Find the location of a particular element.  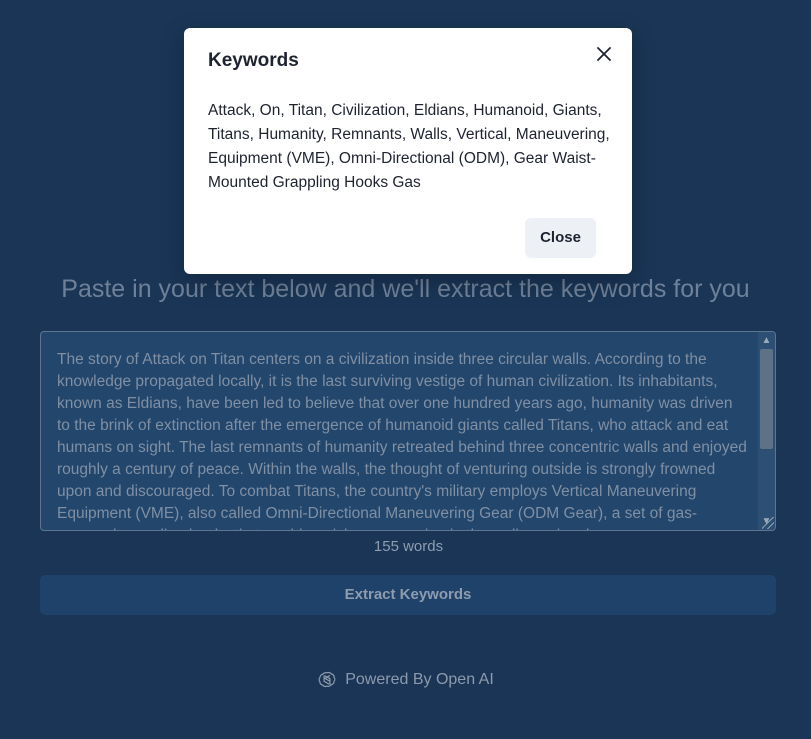

close-icon is located at coordinates (604, 54).